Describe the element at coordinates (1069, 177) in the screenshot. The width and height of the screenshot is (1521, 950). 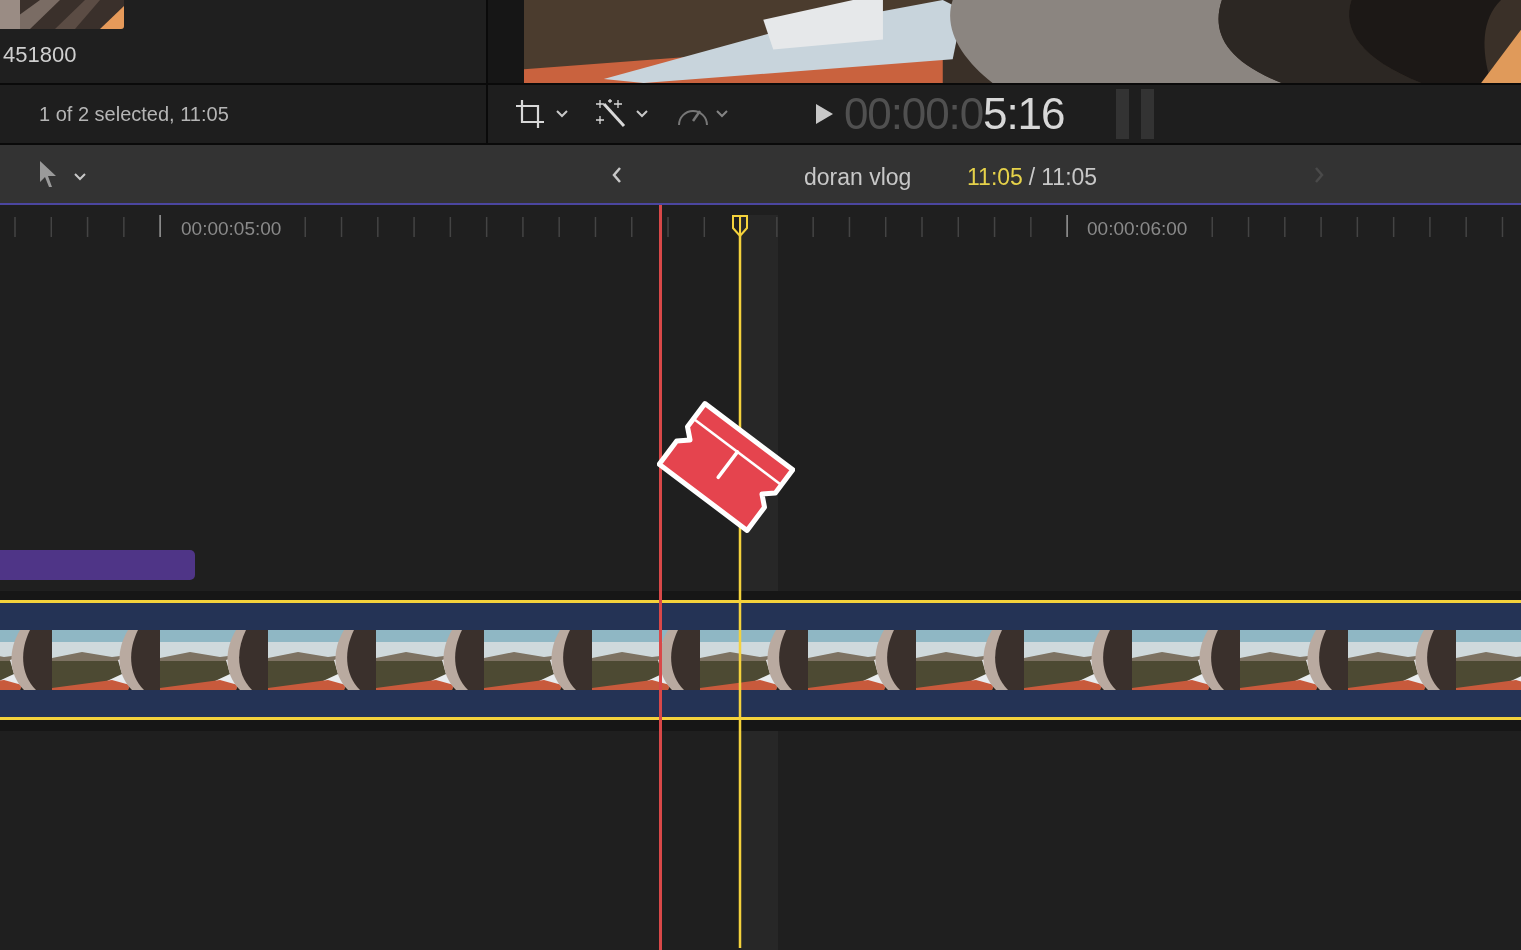
I see `project-duration: 11:05` at that location.